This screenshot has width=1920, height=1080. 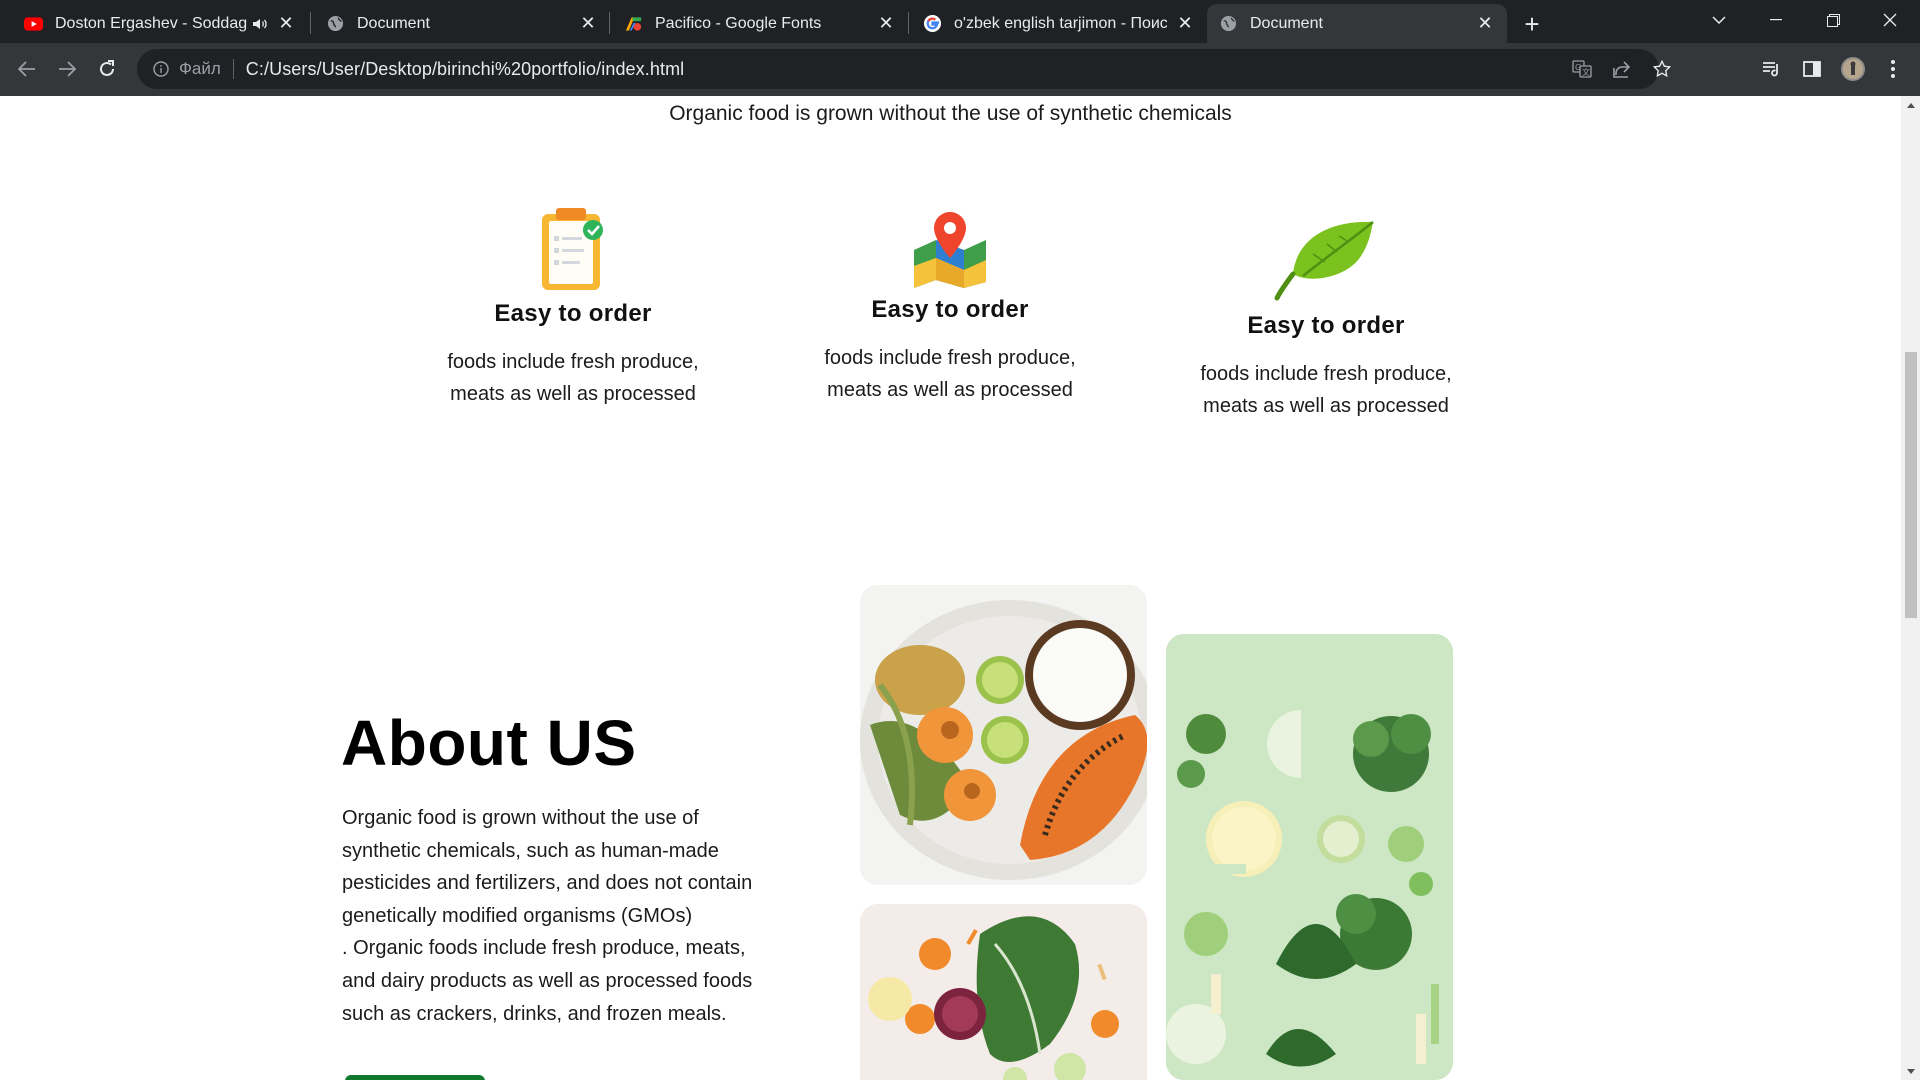 What do you see at coordinates (1662, 69) in the screenshot?
I see `bookmark-star-icon` at bounding box center [1662, 69].